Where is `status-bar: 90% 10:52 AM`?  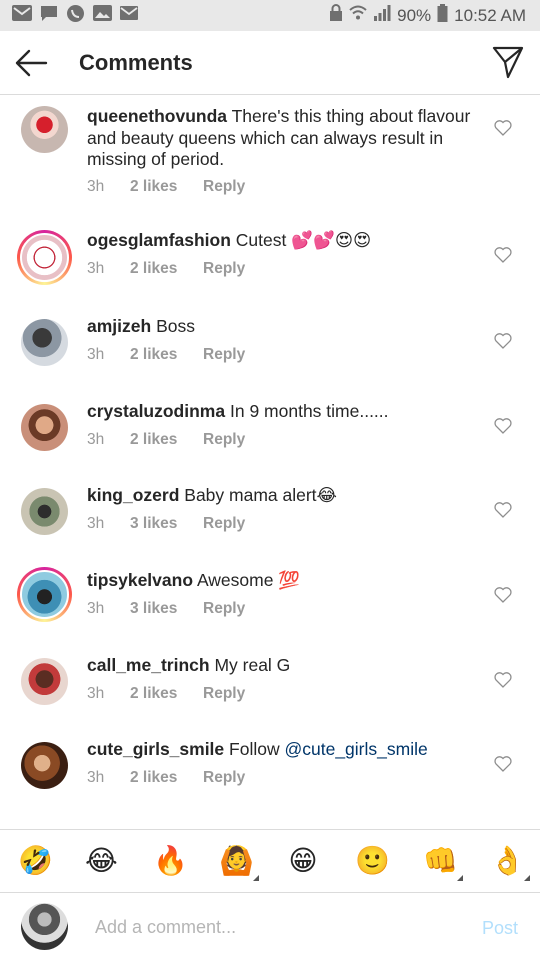
status-bar: 90% 10:52 AM is located at coordinates (270, 15).